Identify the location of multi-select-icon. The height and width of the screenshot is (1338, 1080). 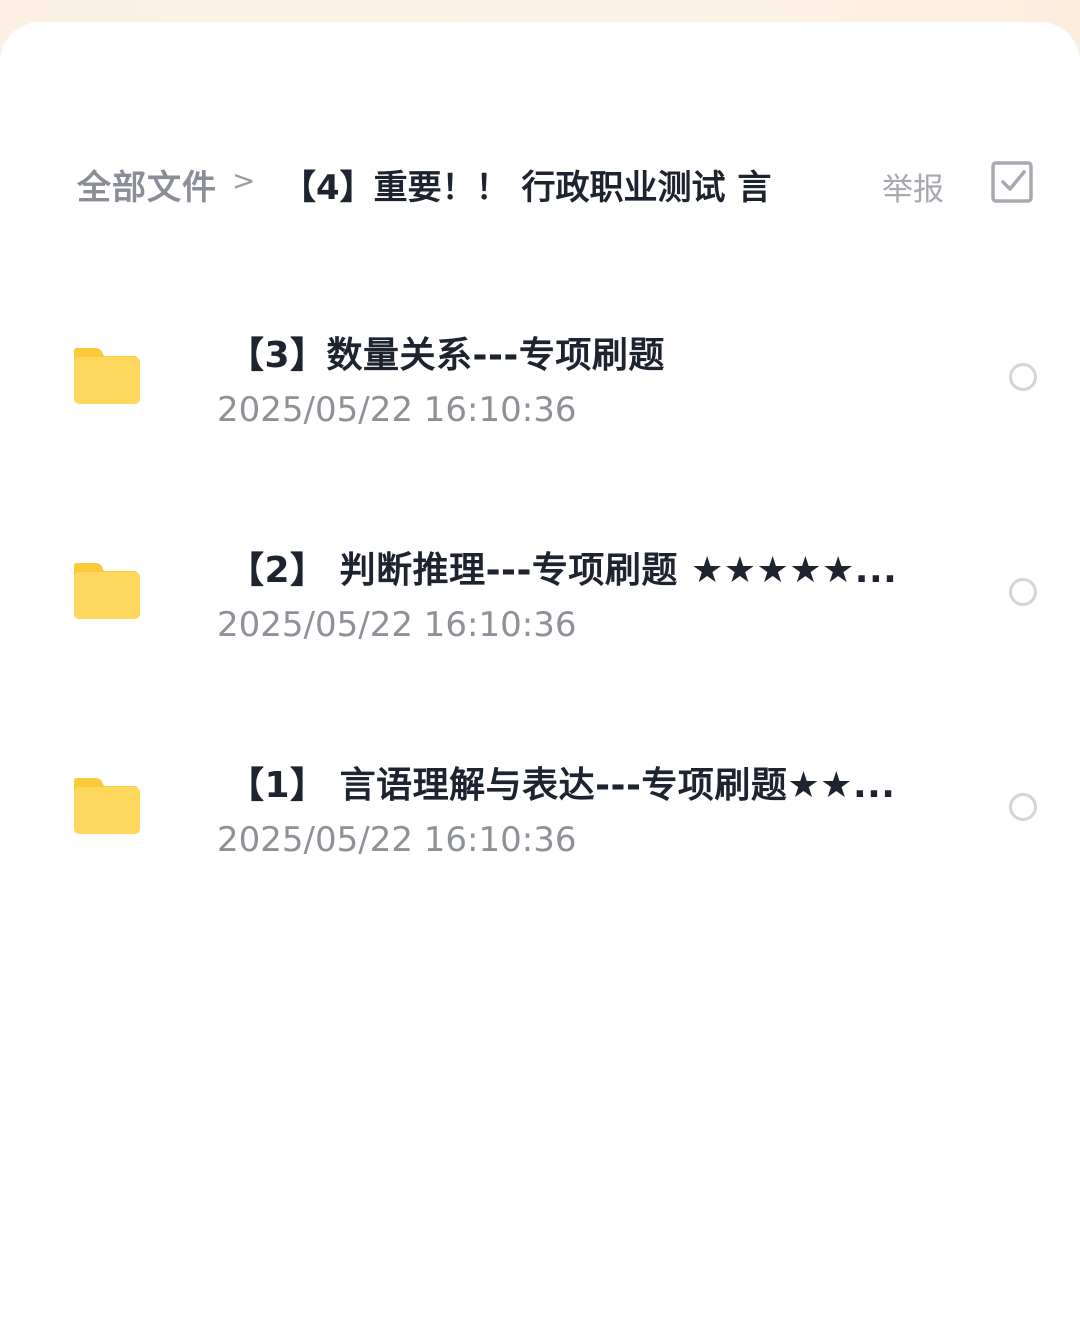
(1012, 182).